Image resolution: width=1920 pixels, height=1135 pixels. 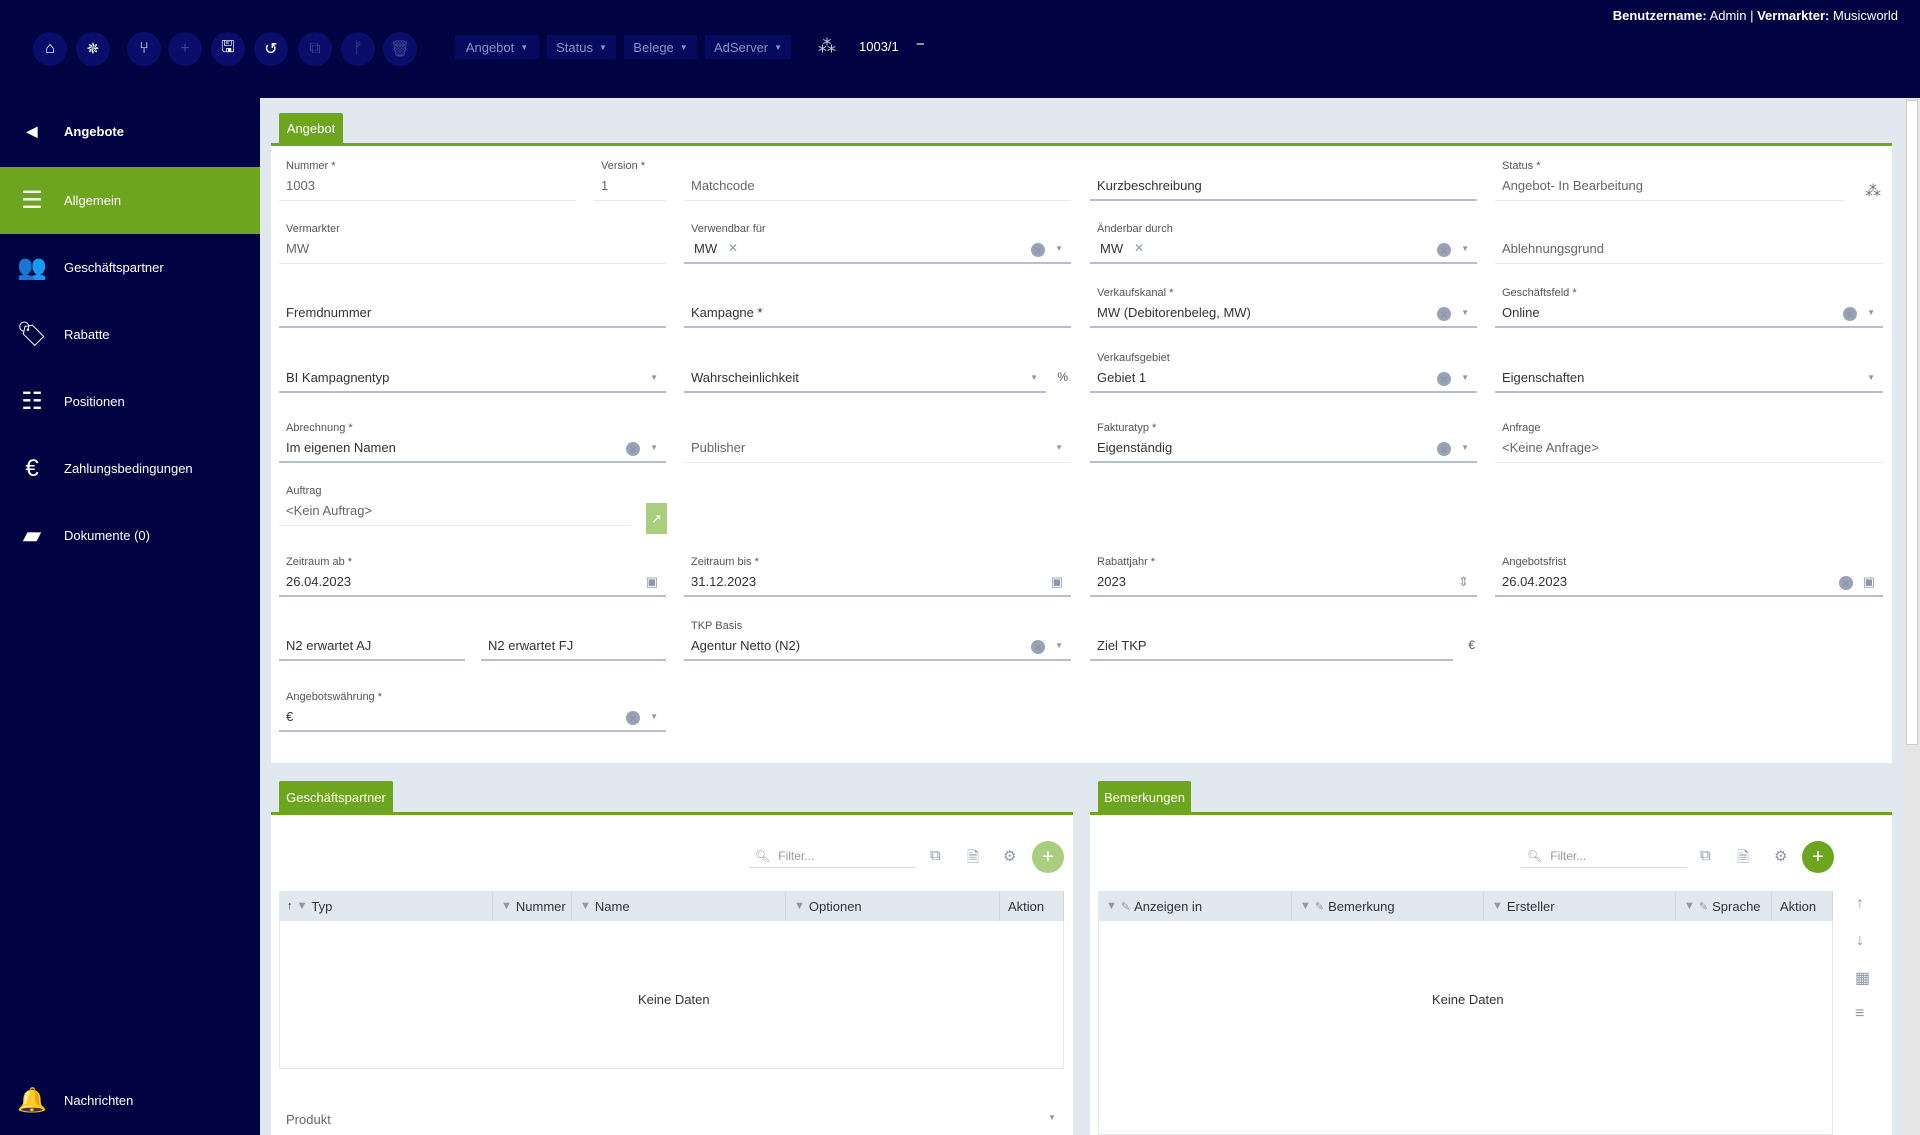 I want to click on back-to-offers: ◀ Angebote, so click(x=62, y=131).